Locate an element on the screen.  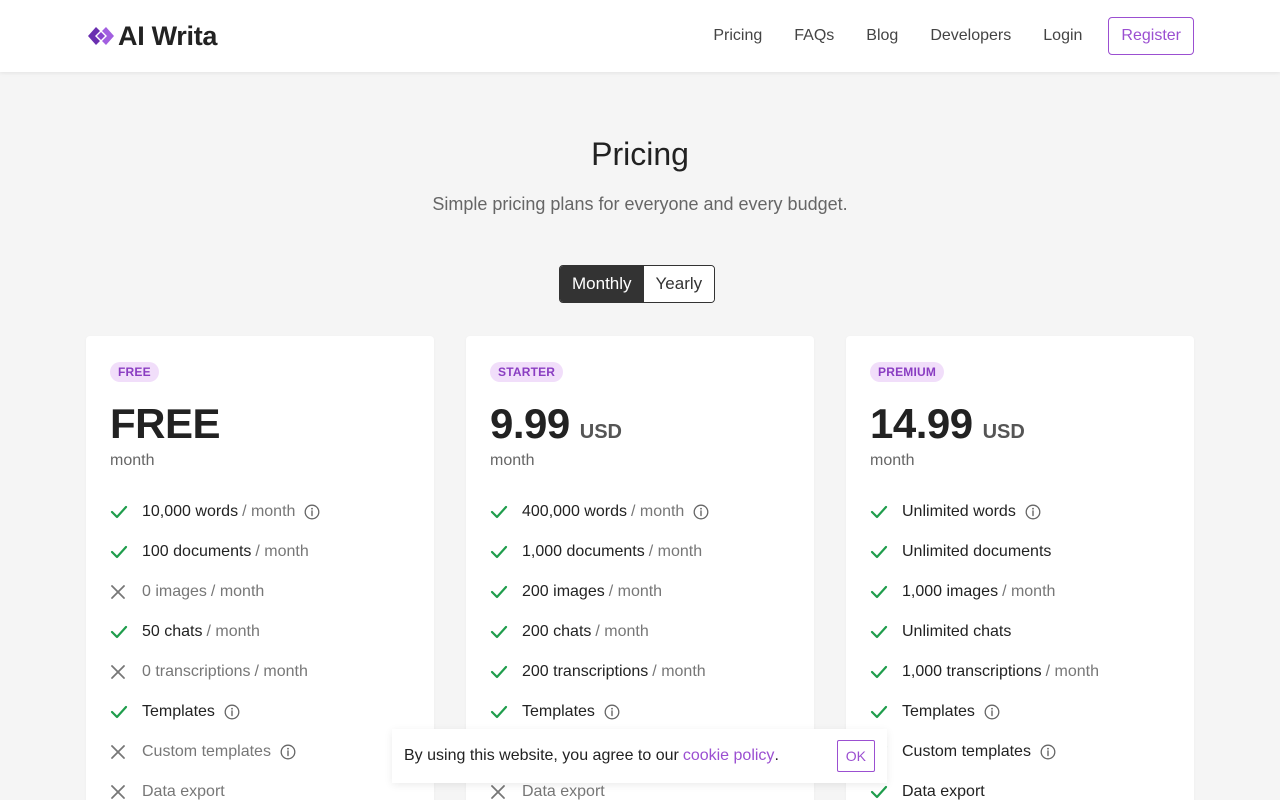
feature-label: 50 chats is located at coordinates (172, 631).